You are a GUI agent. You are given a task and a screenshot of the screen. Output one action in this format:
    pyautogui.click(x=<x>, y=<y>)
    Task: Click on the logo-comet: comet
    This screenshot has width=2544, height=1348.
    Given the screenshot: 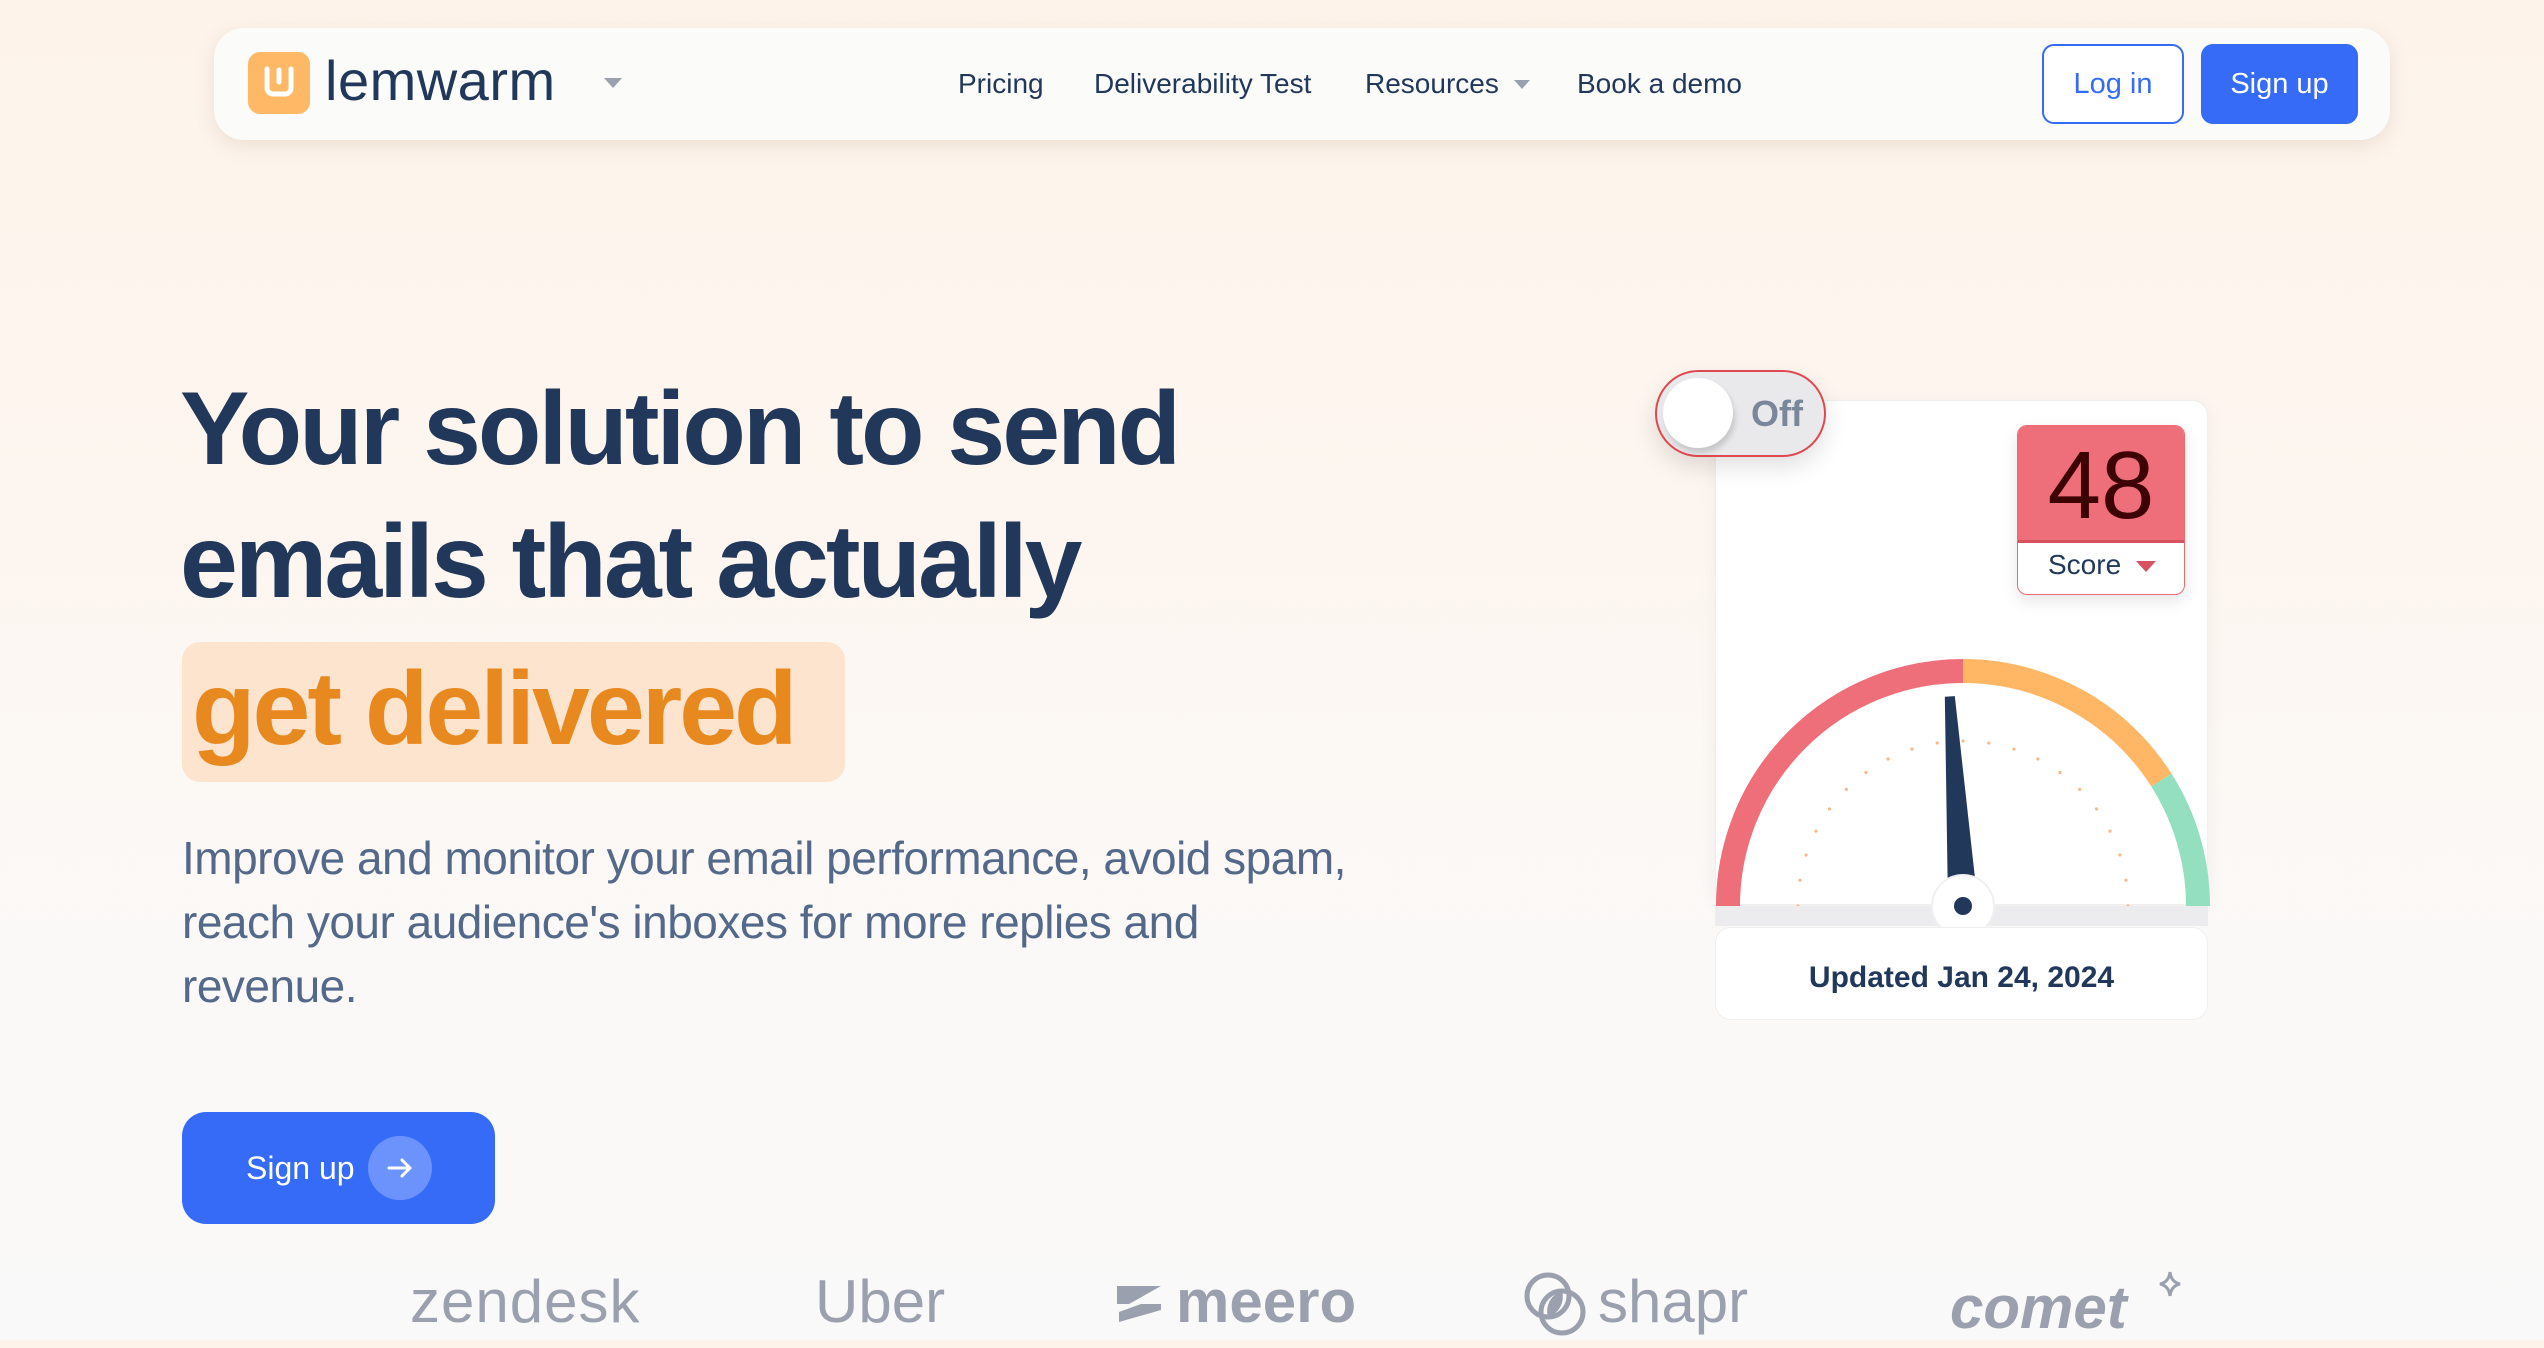 What is the action you would take?
    pyautogui.click(x=2038, y=1307)
    